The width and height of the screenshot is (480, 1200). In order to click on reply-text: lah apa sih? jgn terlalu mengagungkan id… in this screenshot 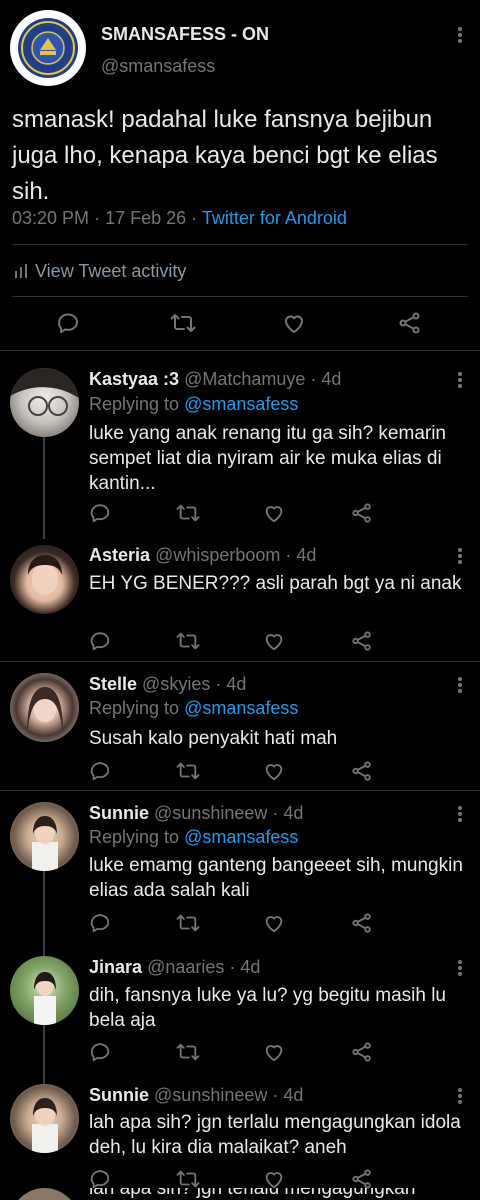, I will do `click(275, 1135)`.